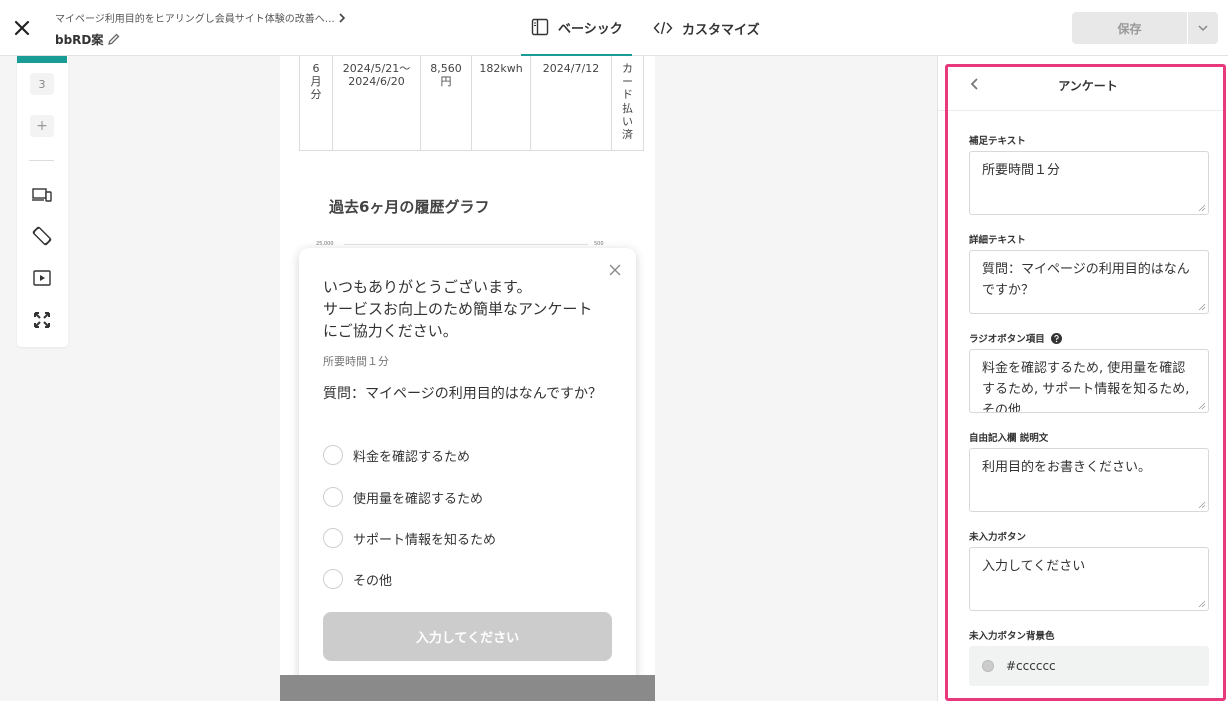 The height and width of the screenshot is (701, 1228). I want to click on divider, so click(41, 160).